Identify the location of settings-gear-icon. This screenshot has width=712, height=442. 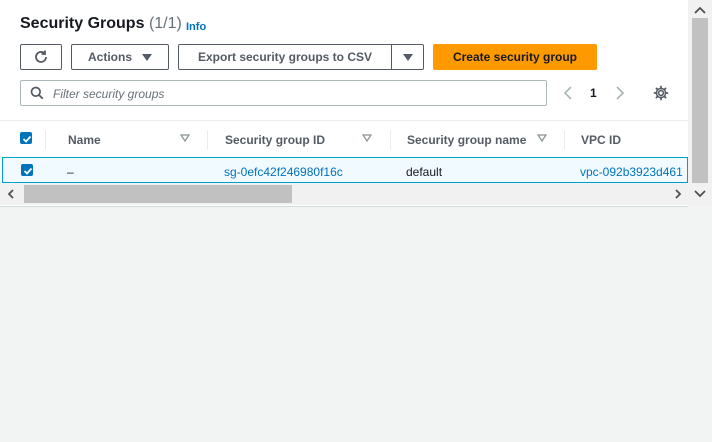
(661, 93).